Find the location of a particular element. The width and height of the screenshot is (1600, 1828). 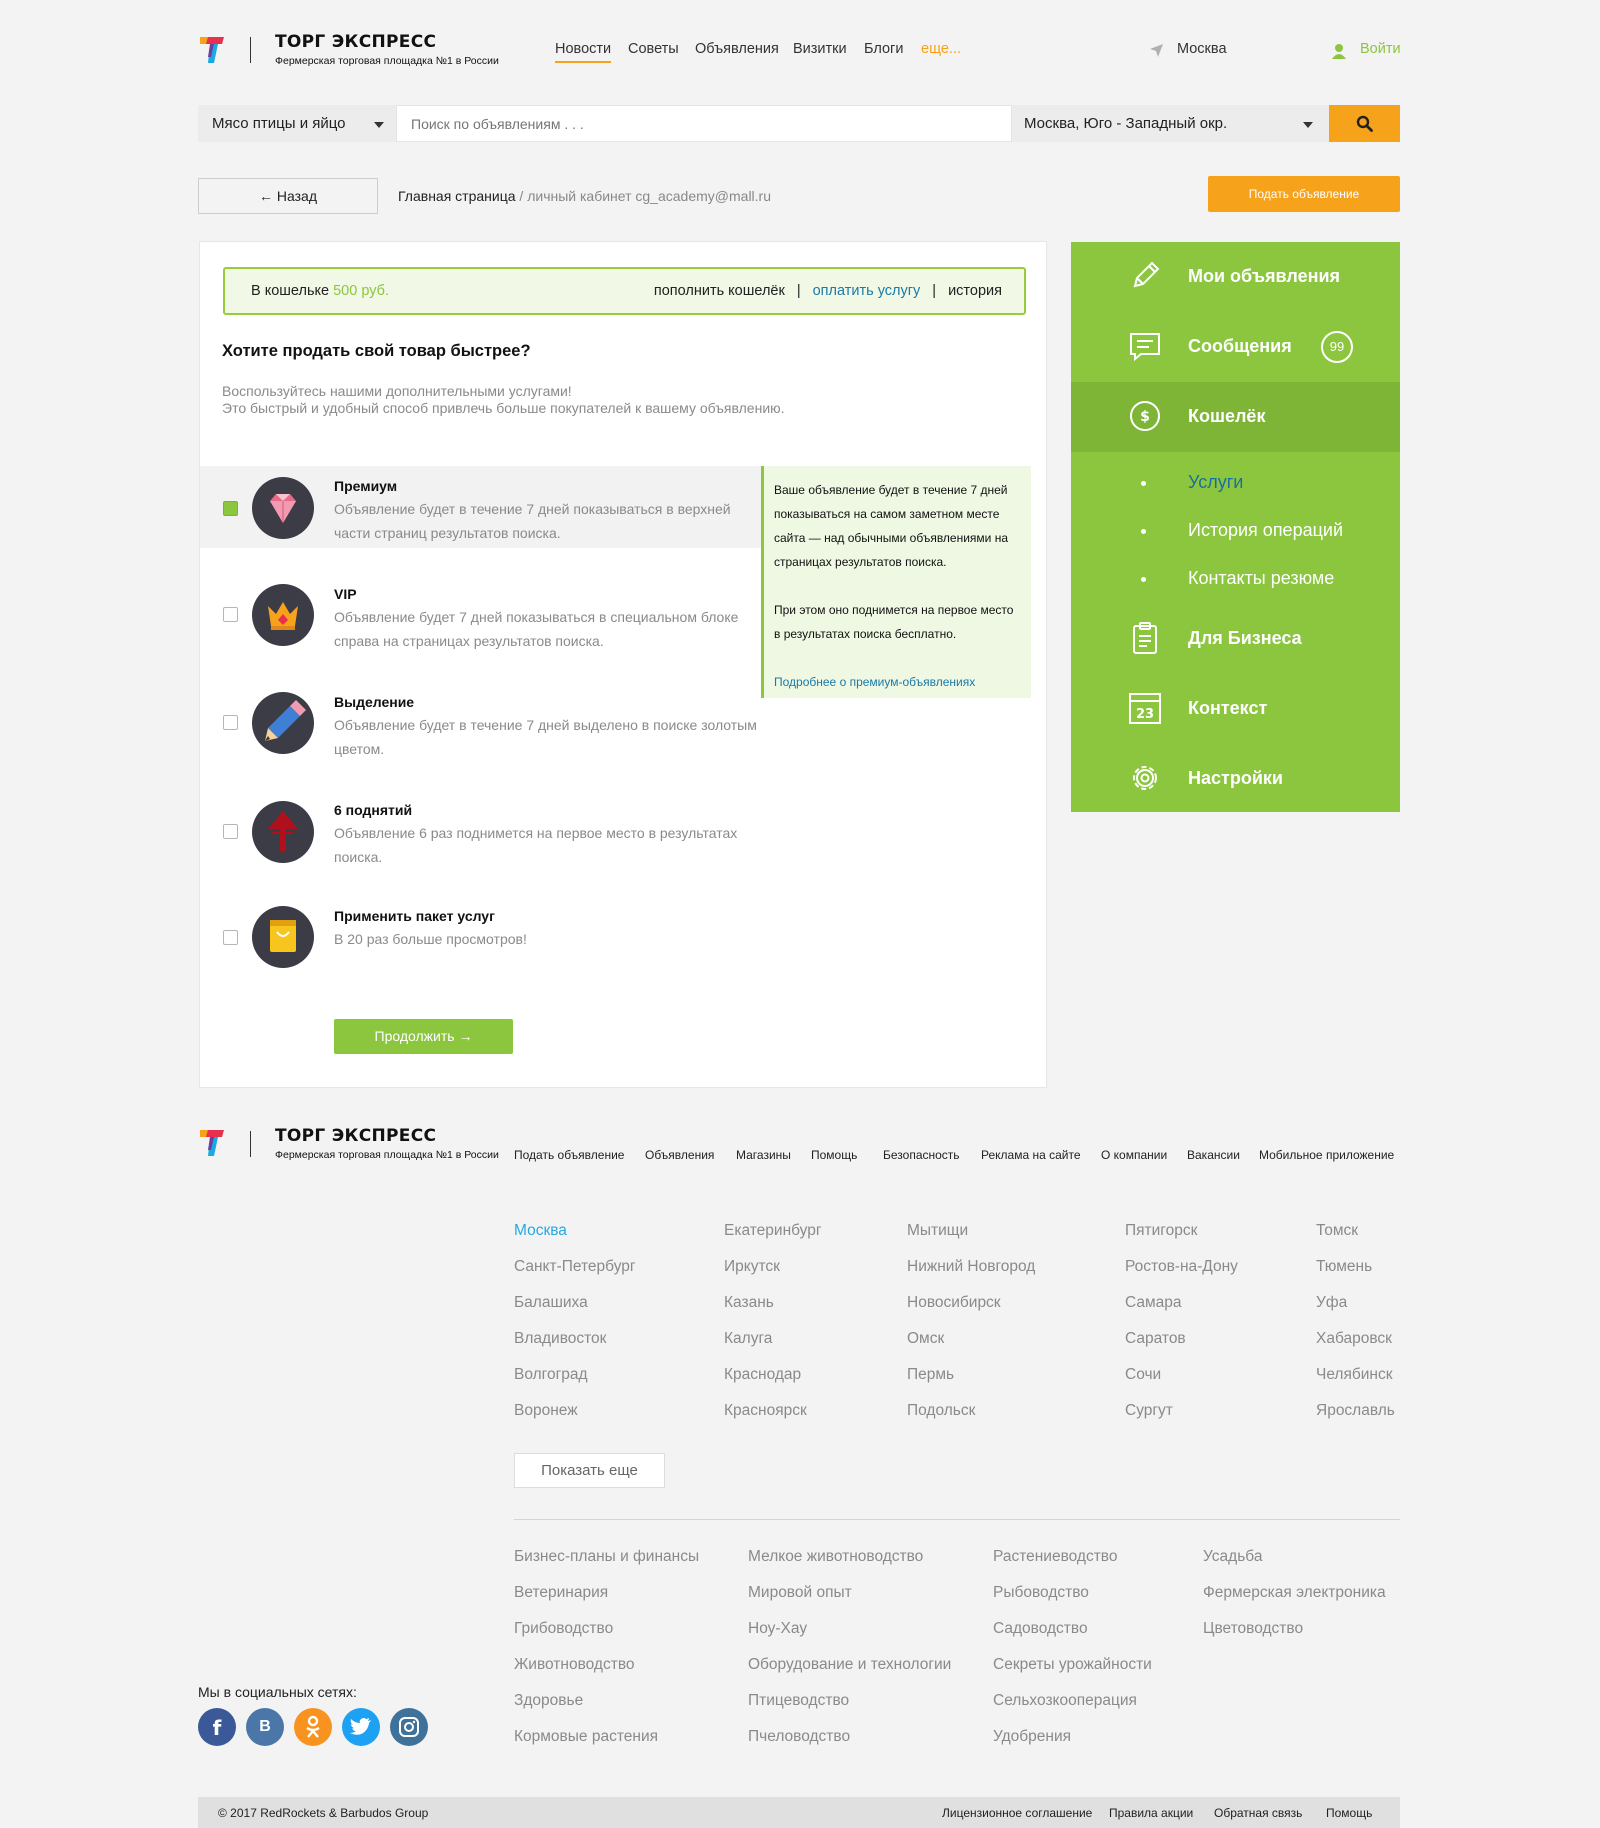

city-link: Пермь is located at coordinates (930, 1375).